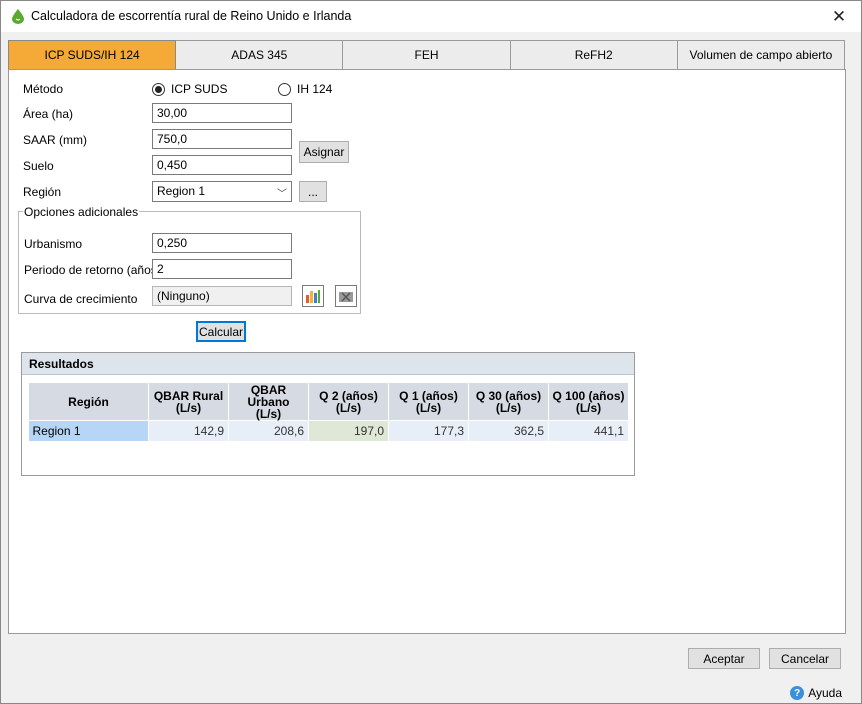 This screenshot has height=704, width=862. Describe the element at coordinates (508, 430) in the screenshot. I see `cell-q30: 362,5` at that location.